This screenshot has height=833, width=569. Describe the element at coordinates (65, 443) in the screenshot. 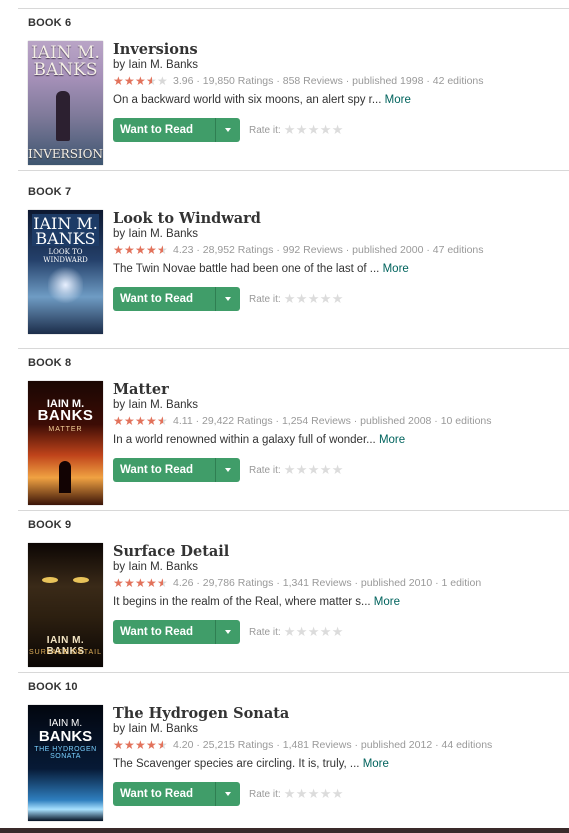

I see `book-cover: IAIN M. BANKS MATTER` at that location.